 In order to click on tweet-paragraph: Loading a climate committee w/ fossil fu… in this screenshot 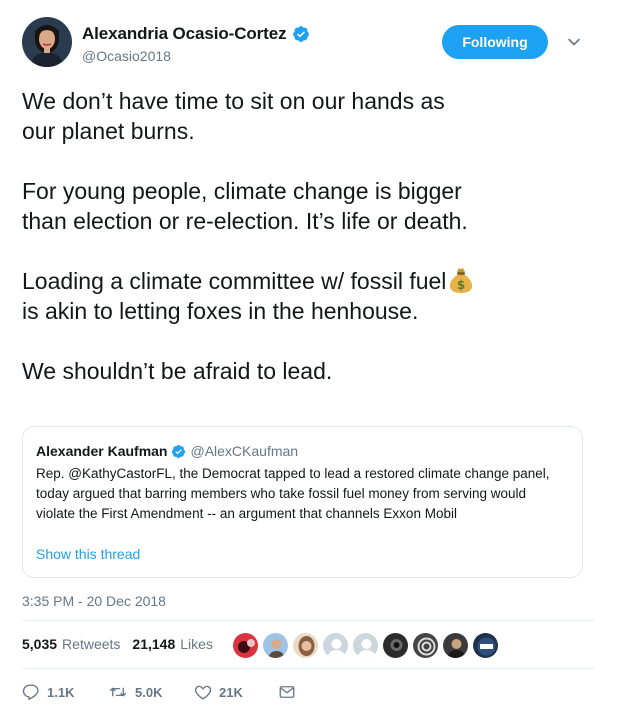, I will do `click(309, 296)`.